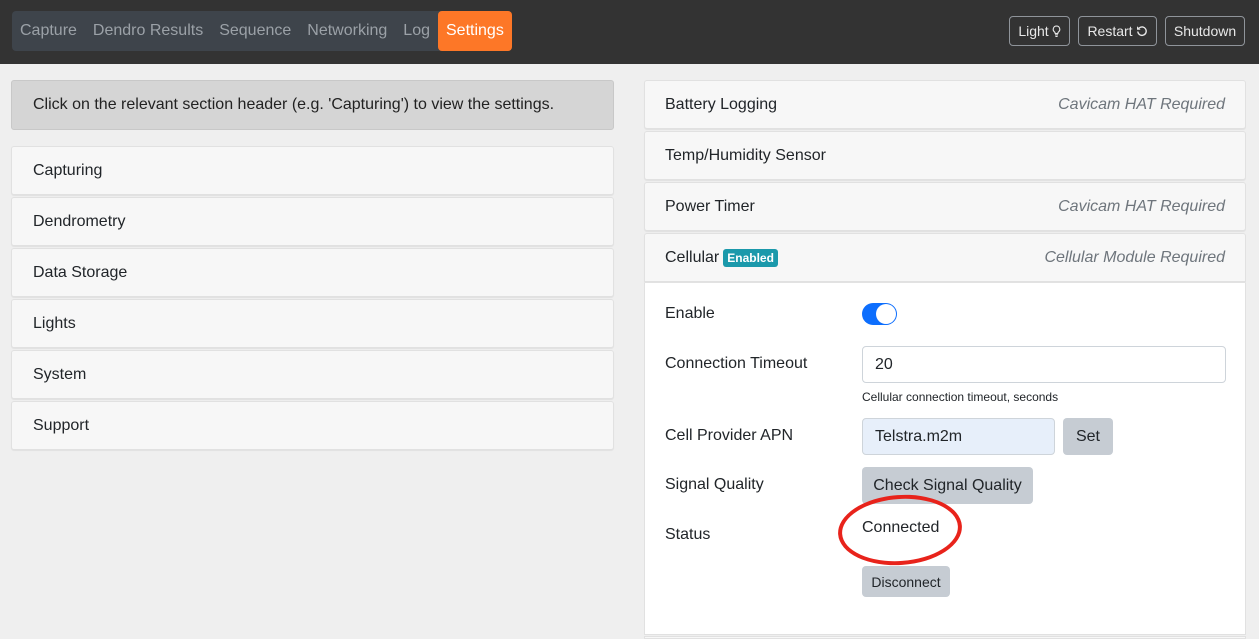 This screenshot has height=639, width=1259. What do you see at coordinates (1056, 31) in the screenshot?
I see `lightbulb-icon` at bounding box center [1056, 31].